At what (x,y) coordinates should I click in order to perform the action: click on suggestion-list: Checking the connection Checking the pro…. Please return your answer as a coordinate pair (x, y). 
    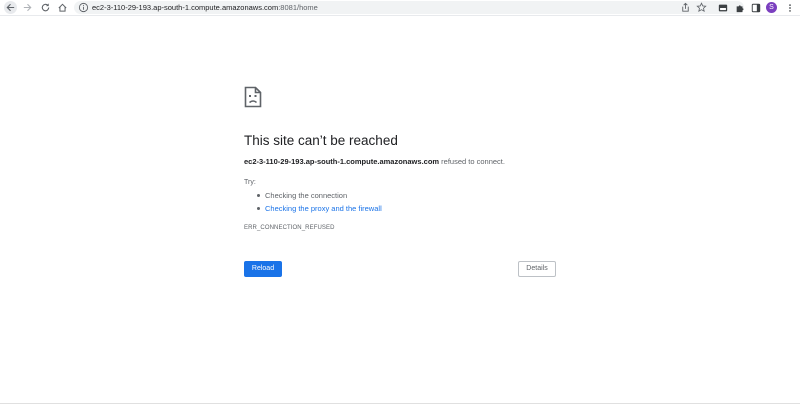
    Looking at the image, I should click on (319, 204).